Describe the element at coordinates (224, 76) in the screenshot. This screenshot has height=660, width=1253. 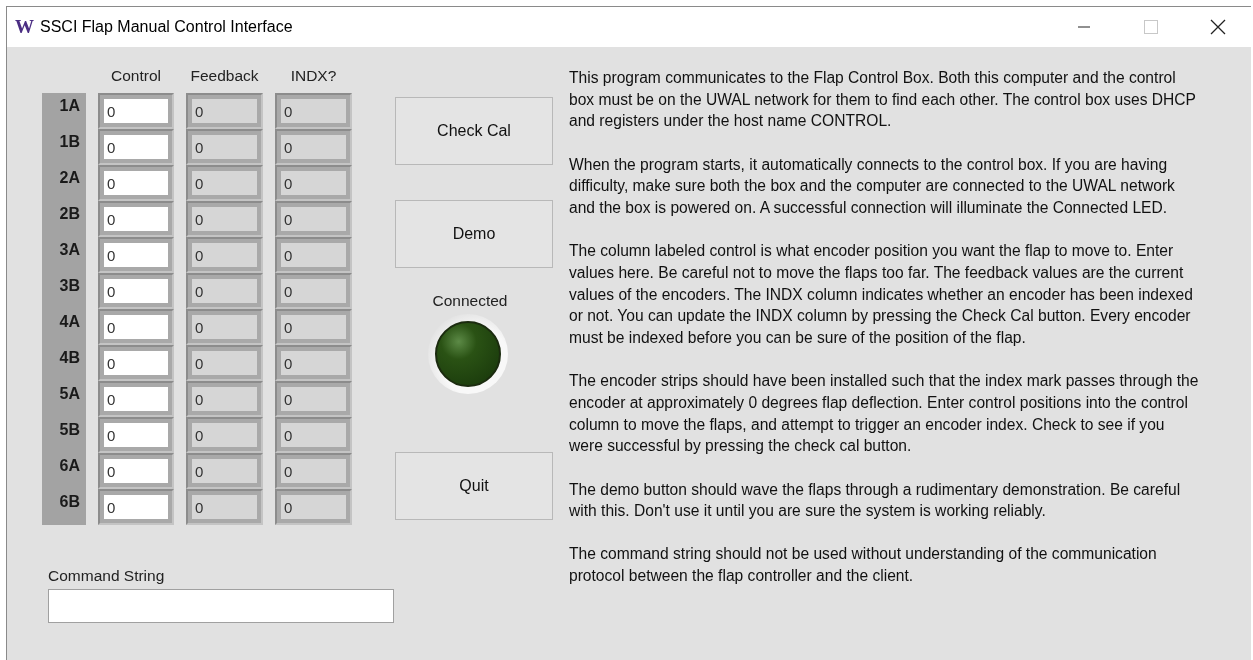
I see `column-header: Feedback` at that location.